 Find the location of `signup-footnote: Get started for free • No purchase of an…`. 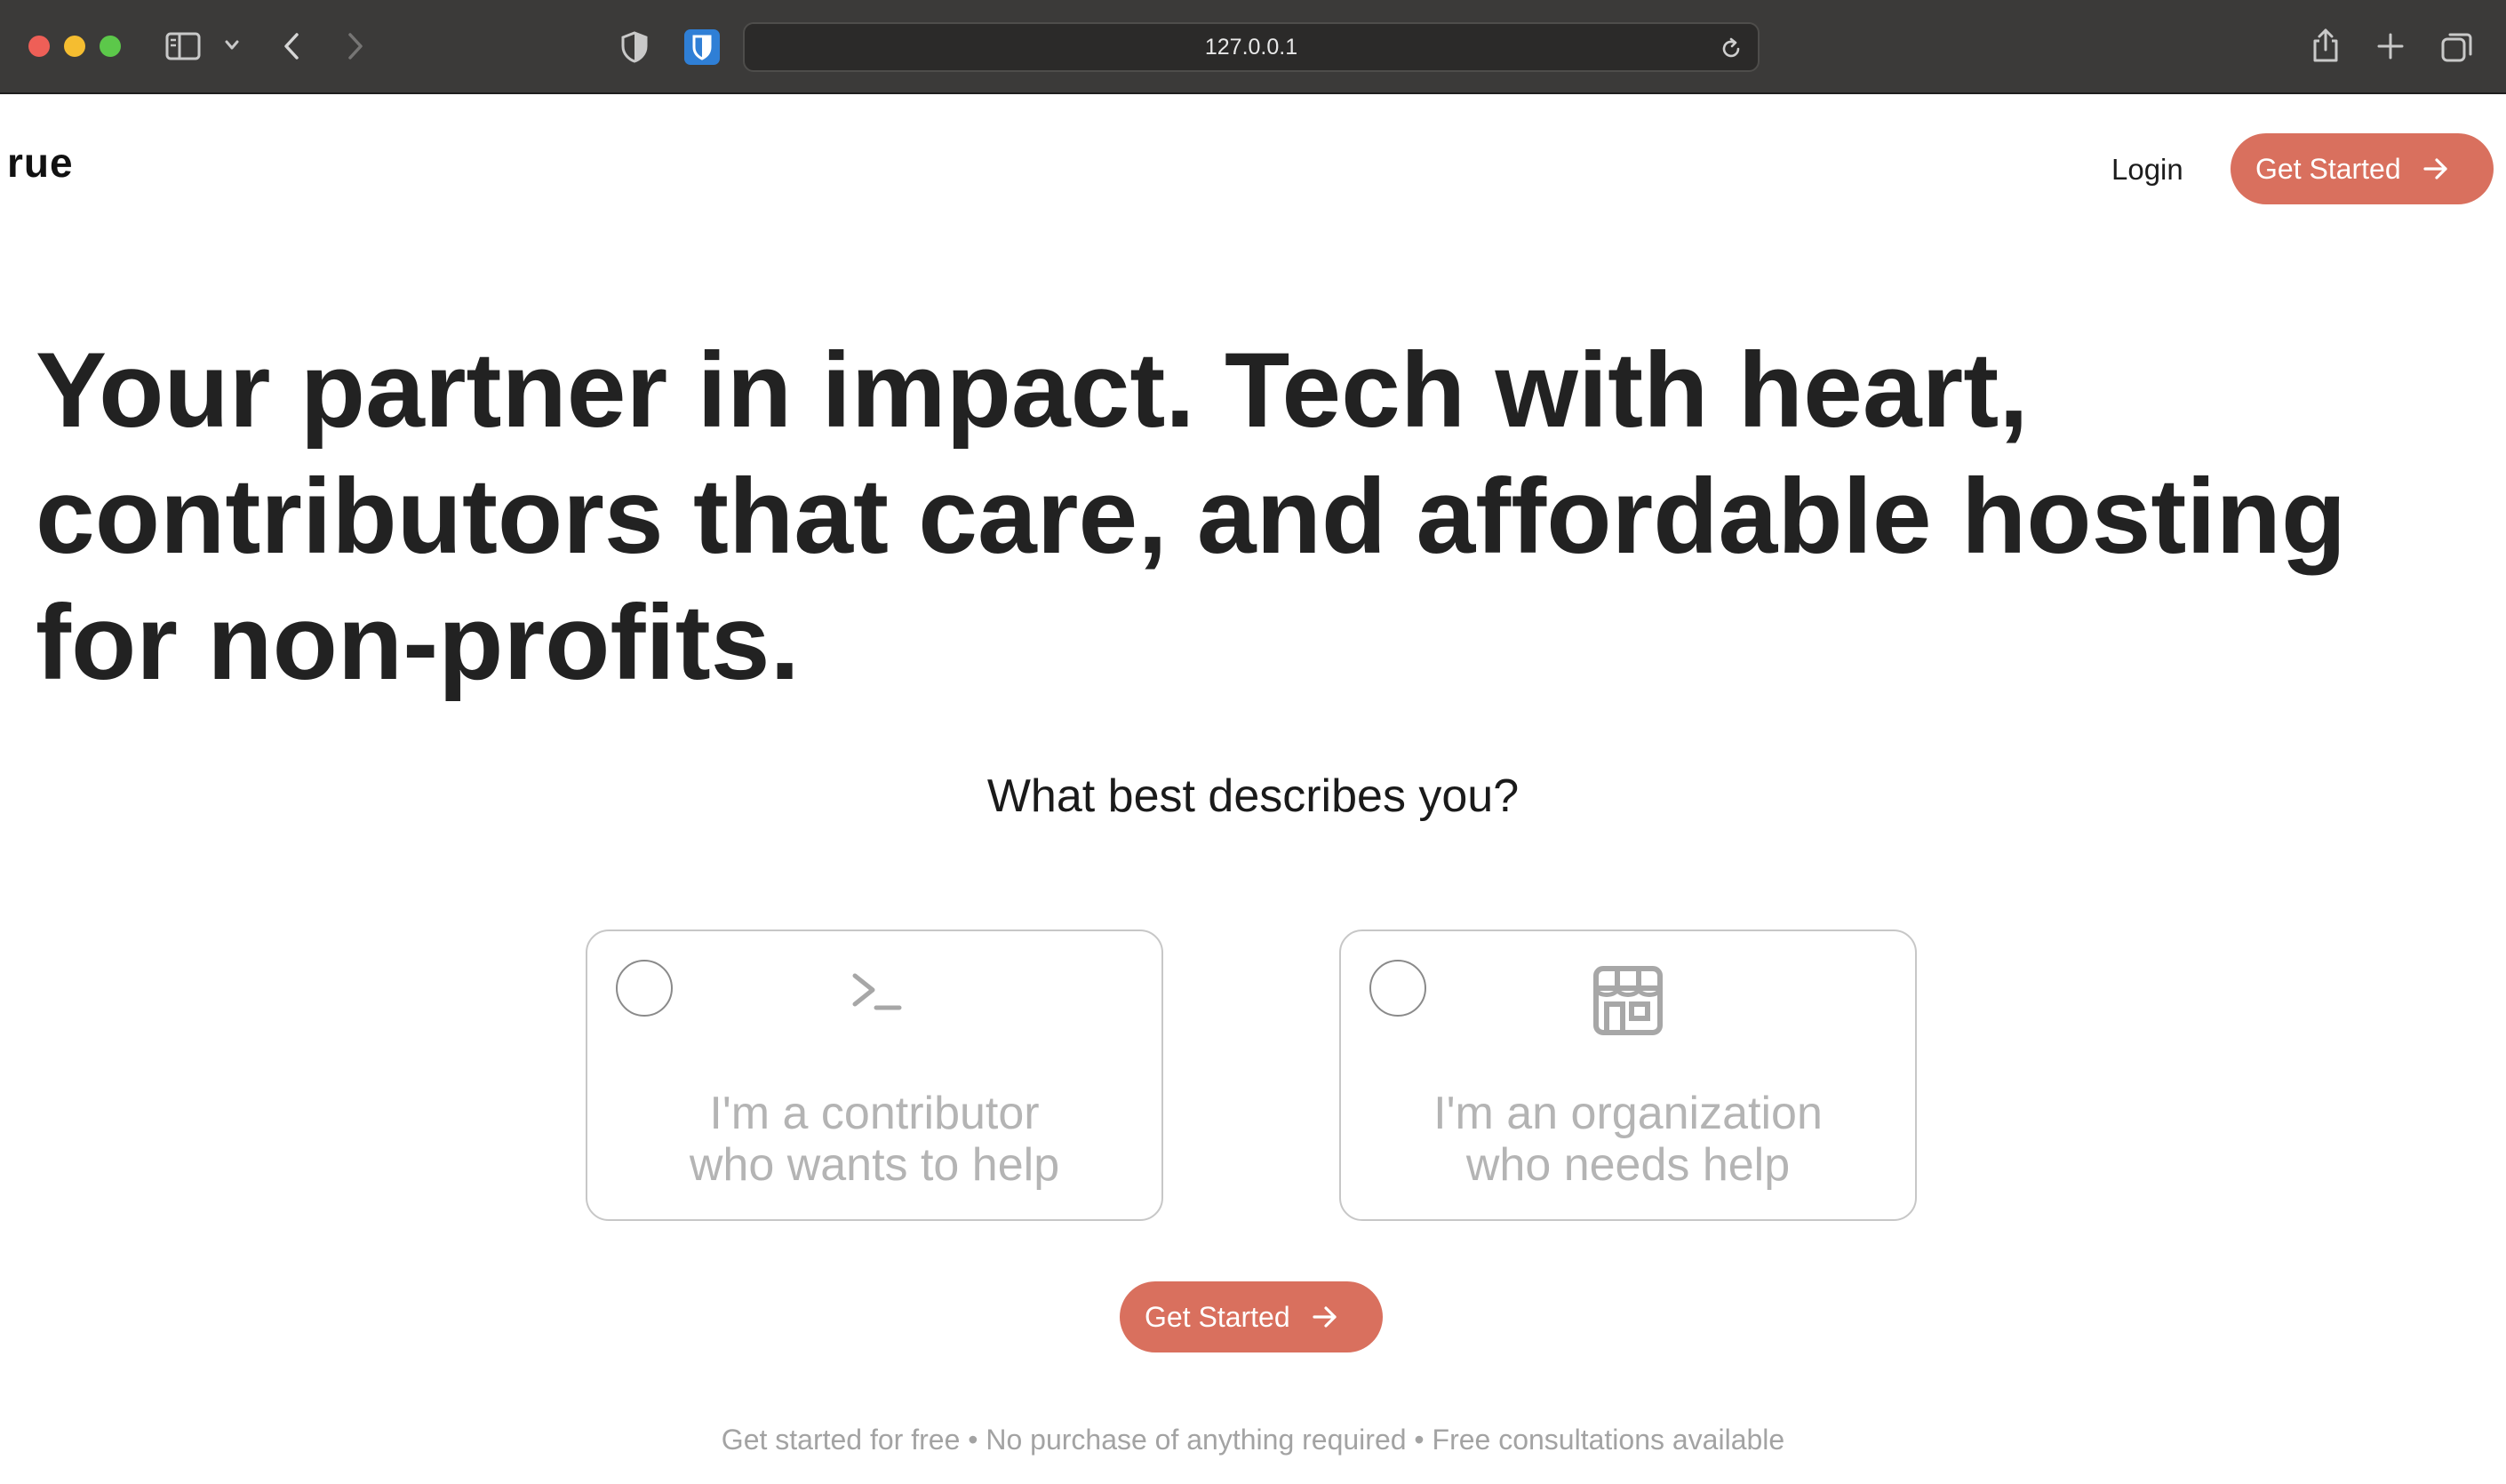

signup-footnote: Get started for free • No purchase of an… is located at coordinates (1253, 1440).